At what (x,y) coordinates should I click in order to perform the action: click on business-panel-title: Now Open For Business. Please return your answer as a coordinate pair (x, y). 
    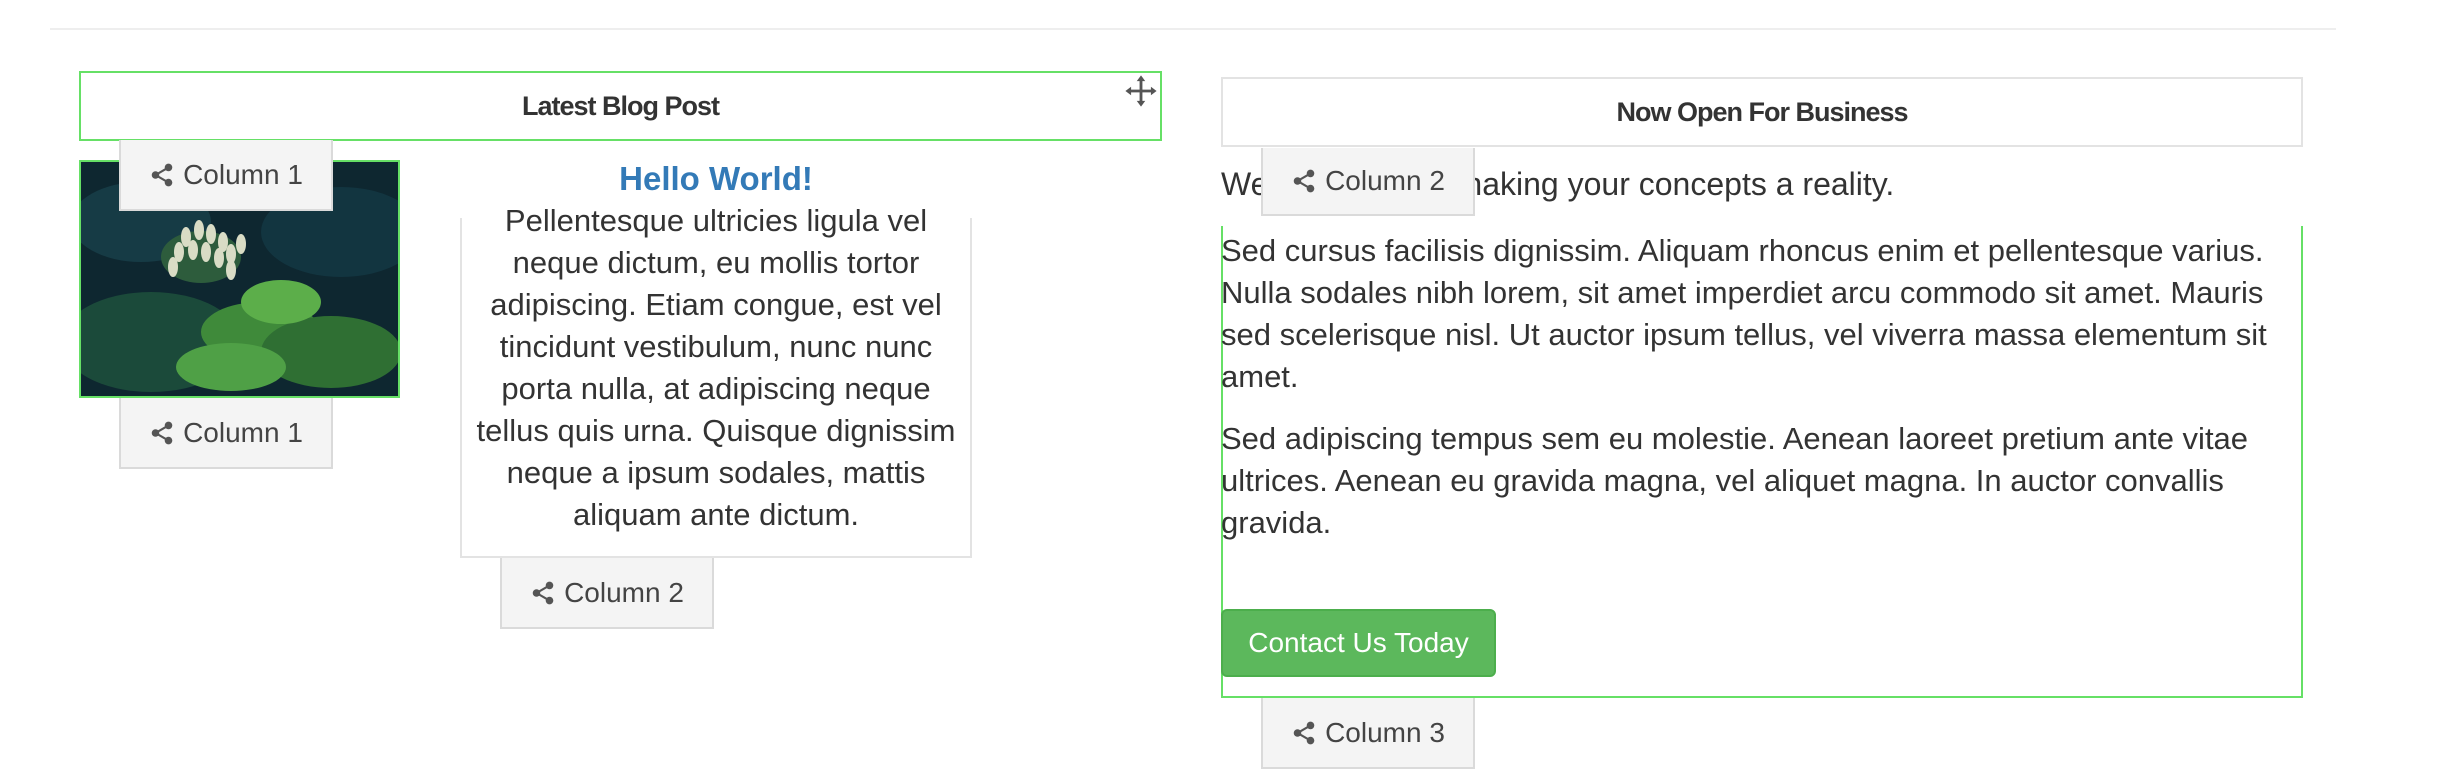
    Looking at the image, I should click on (1762, 111).